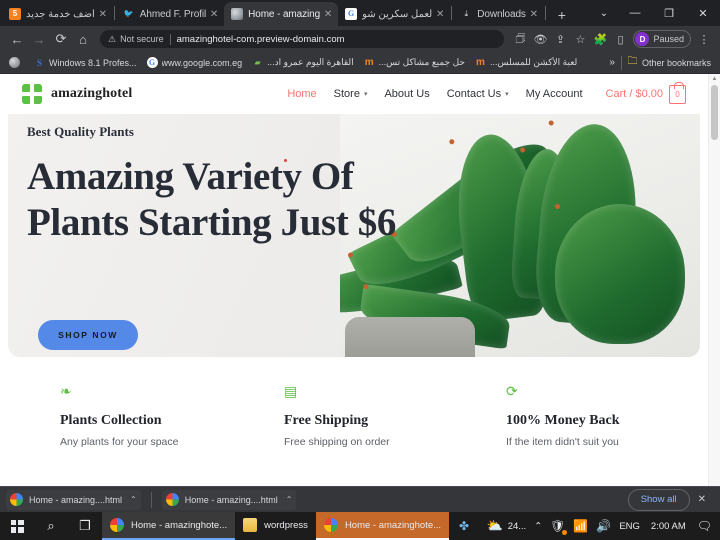 The width and height of the screenshot is (720, 540). What do you see at coordinates (16, 499) in the screenshot?
I see `chrome-icon` at bounding box center [16, 499].